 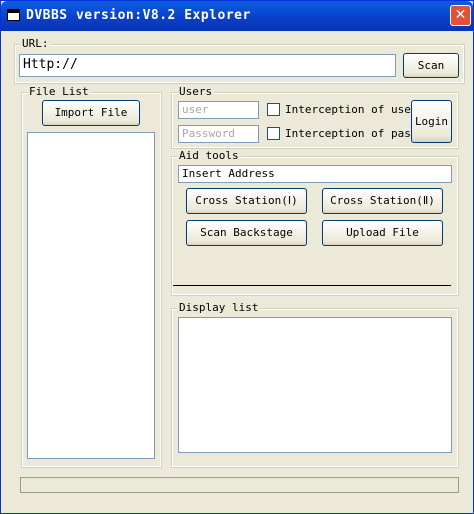 What do you see at coordinates (209, 155) in the screenshot?
I see `aid-tools-legend: Aid tools` at bounding box center [209, 155].